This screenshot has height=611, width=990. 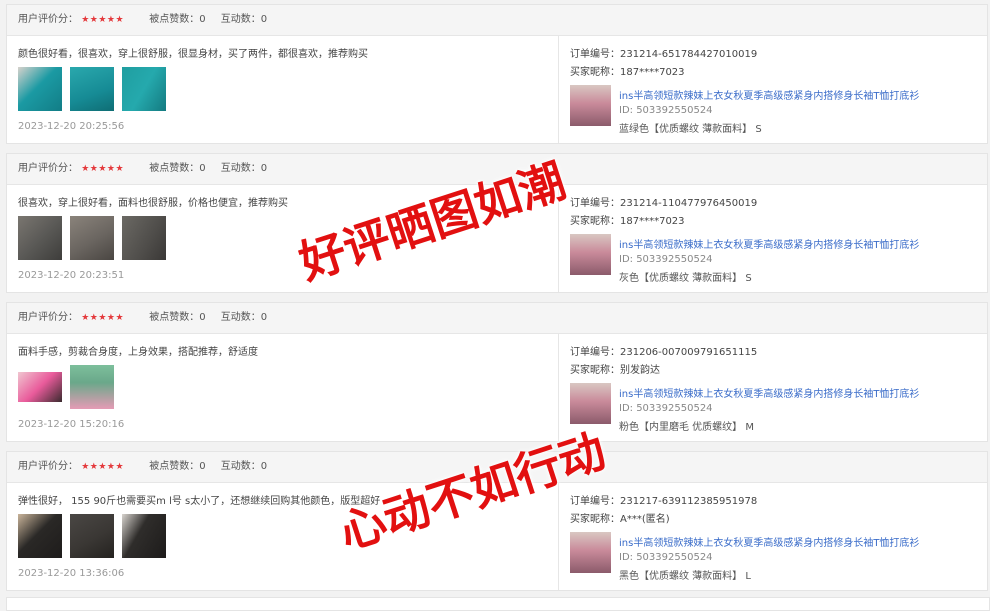 I want to click on next-review-card-edge, so click(x=498, y=604).